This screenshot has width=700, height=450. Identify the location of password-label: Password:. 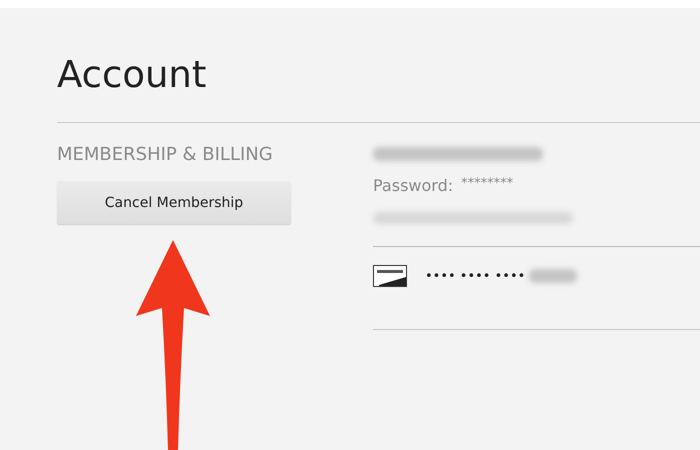
(413, 185).